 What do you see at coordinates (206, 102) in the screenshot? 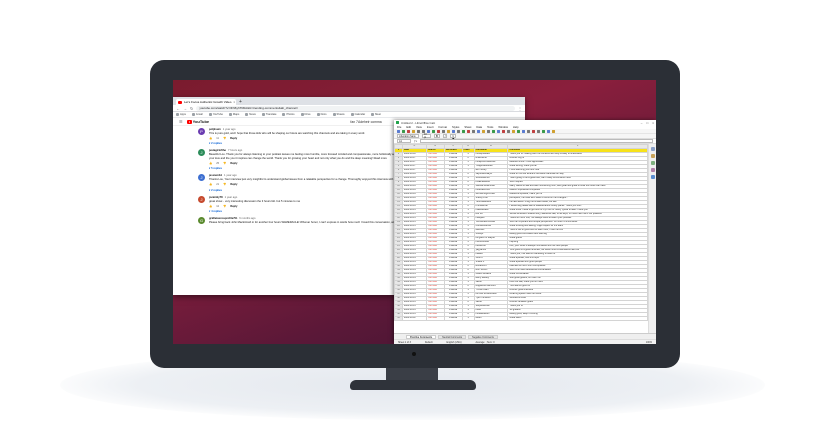
I see `browser-tab: Let's Focus Authentic Growth Video ×` at bounding box center [206, 102].